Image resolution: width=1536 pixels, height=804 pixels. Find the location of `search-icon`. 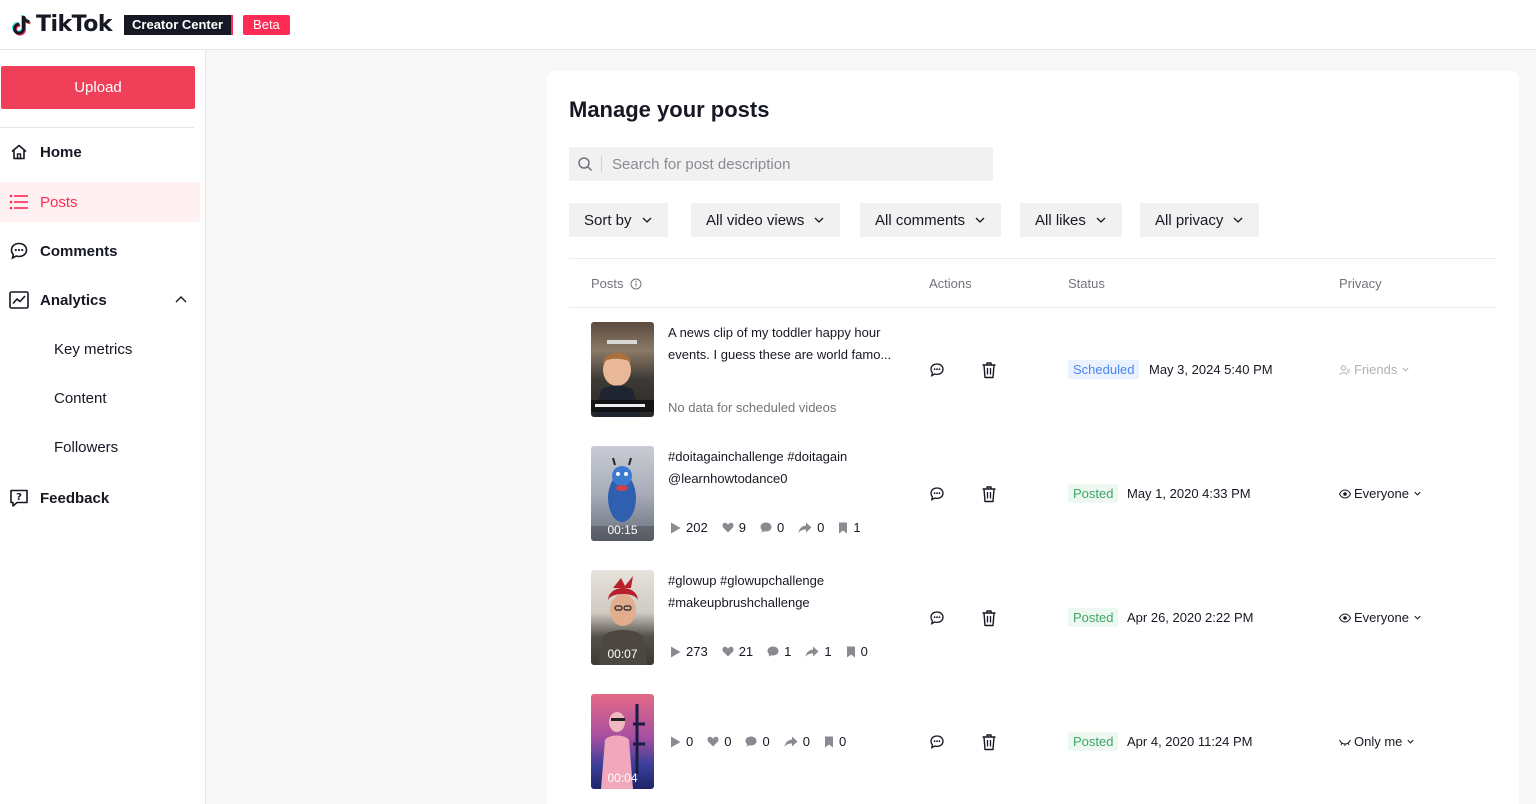

search-icon is located at coordinates (585, 164).